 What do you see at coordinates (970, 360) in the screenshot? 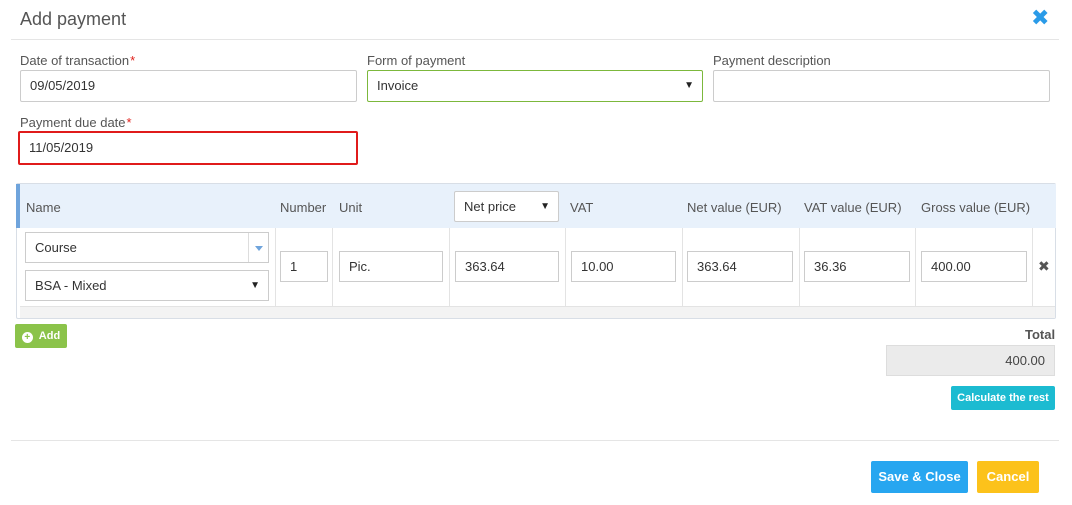
I see `total-value: 400.00` at bounding box center [970, 360].